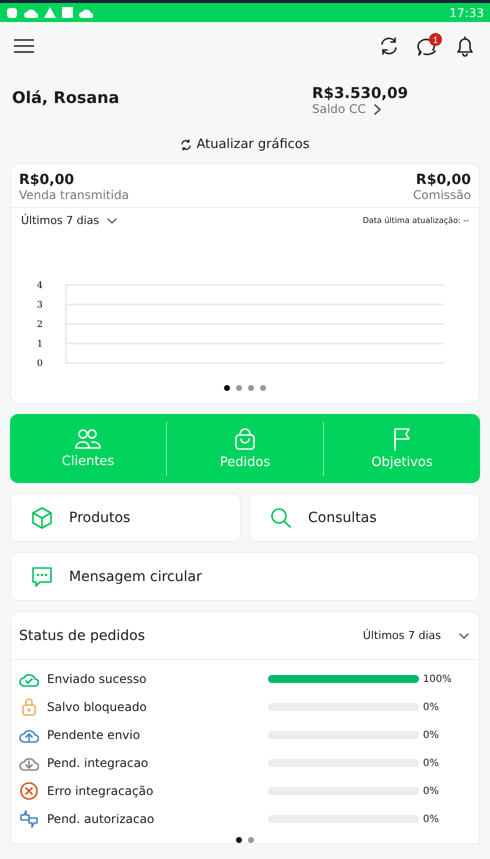  I want to click on y-axis-label: 2, so click(40, 325).